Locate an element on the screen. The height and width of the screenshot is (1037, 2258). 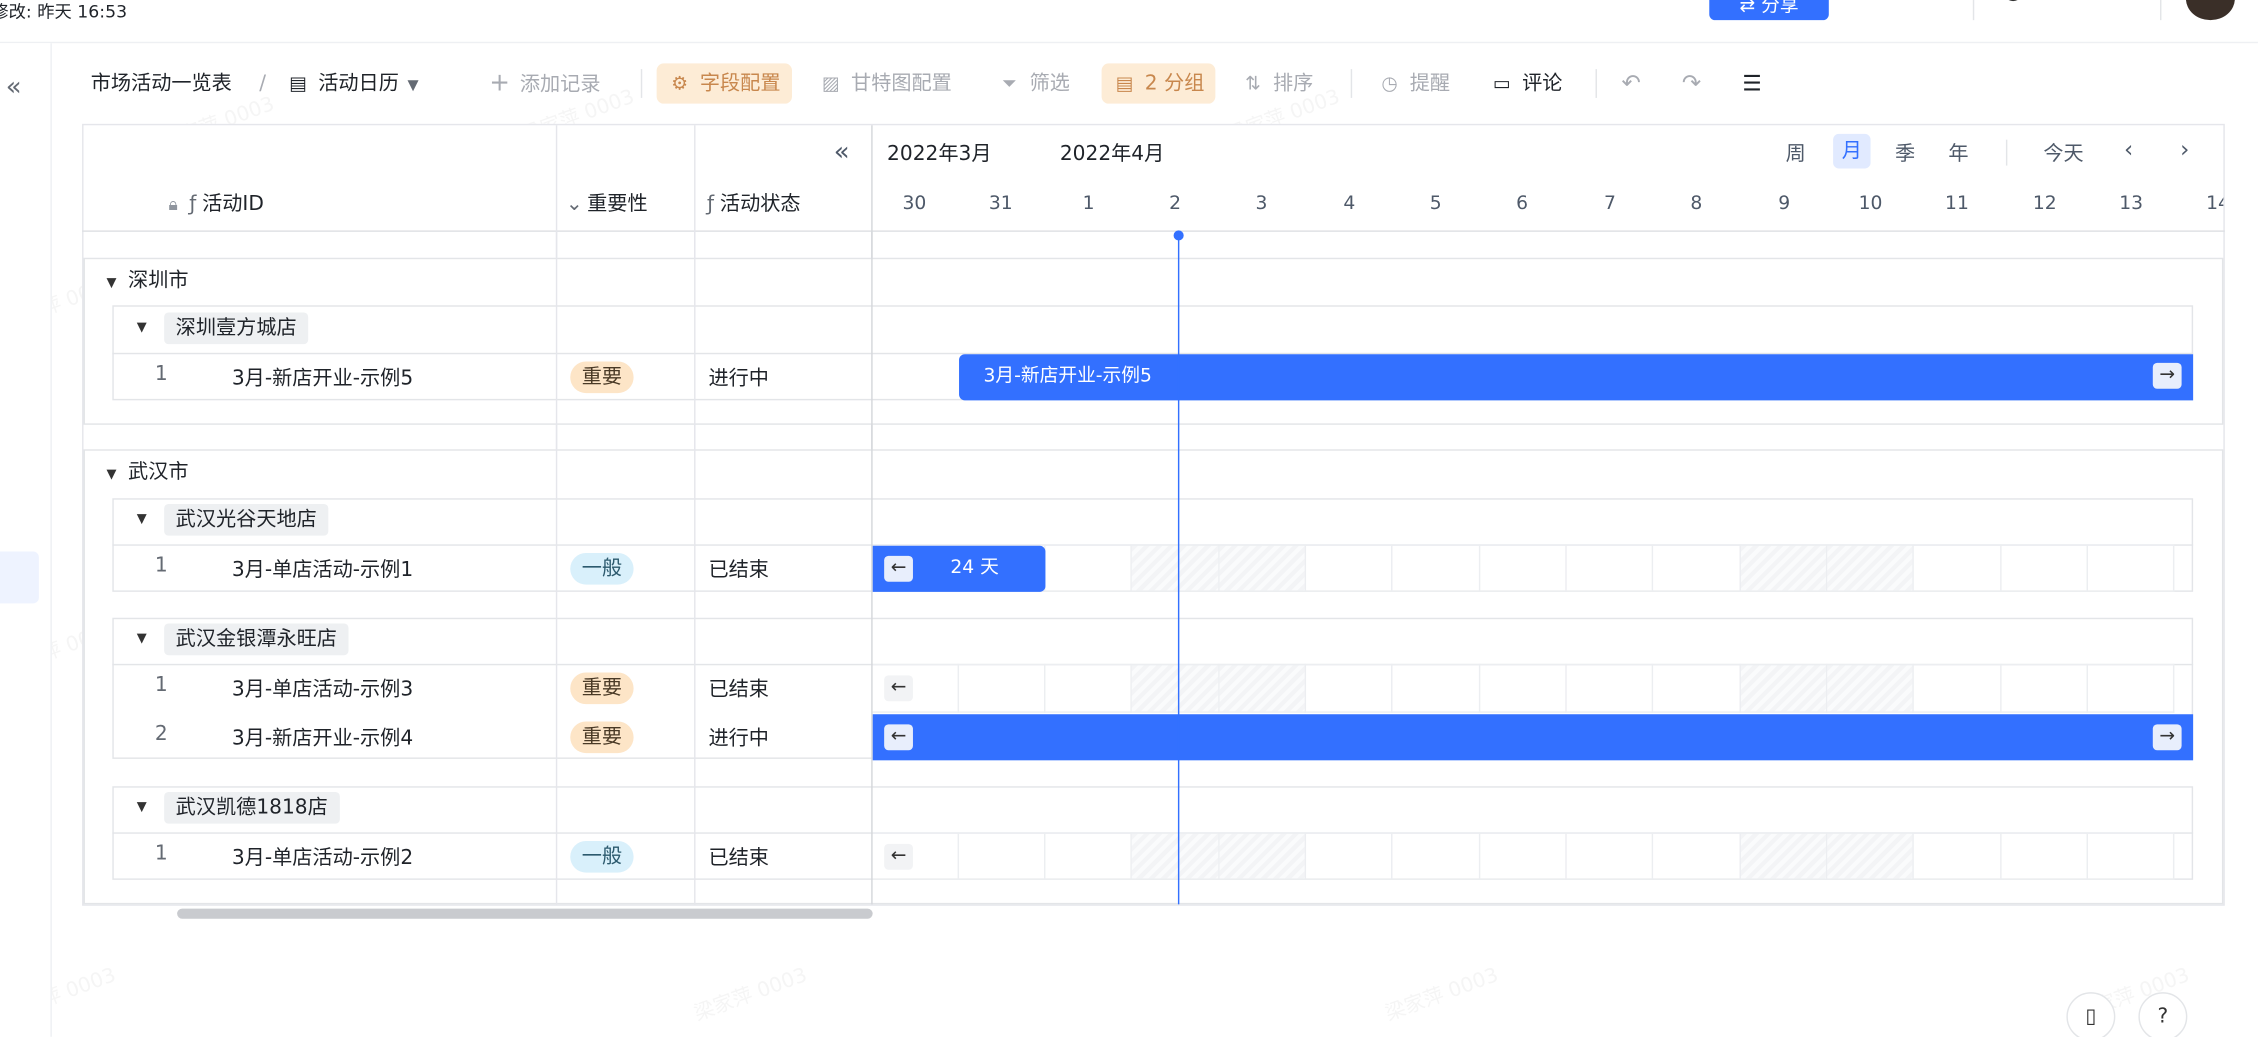
day-label: 10 is located at coordinates (1870, 203).